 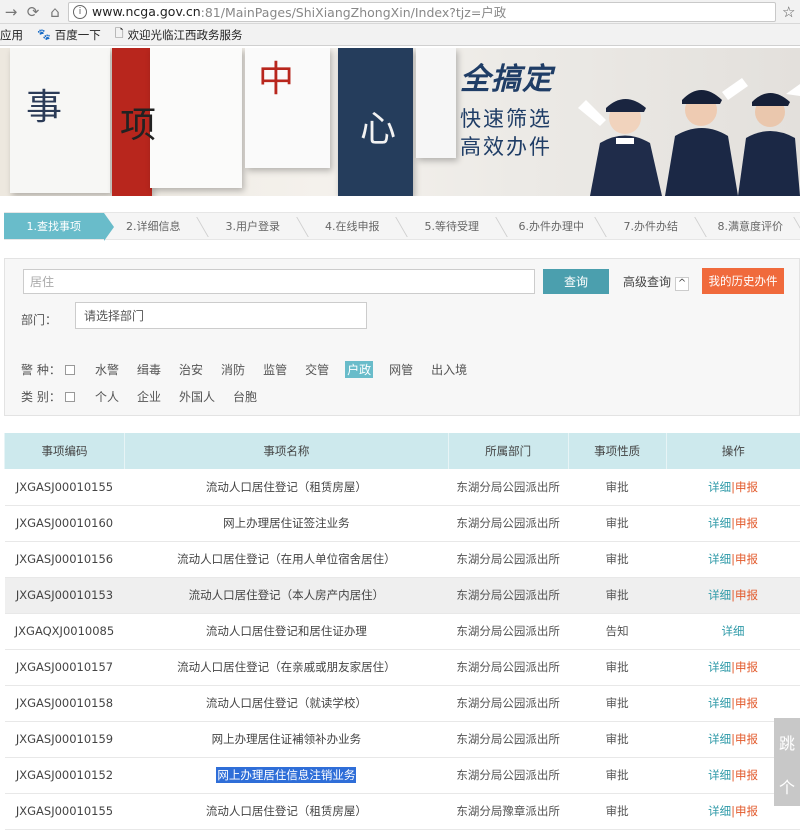 I want to click on type-label: 类 别：, so click(x=41, y=397).